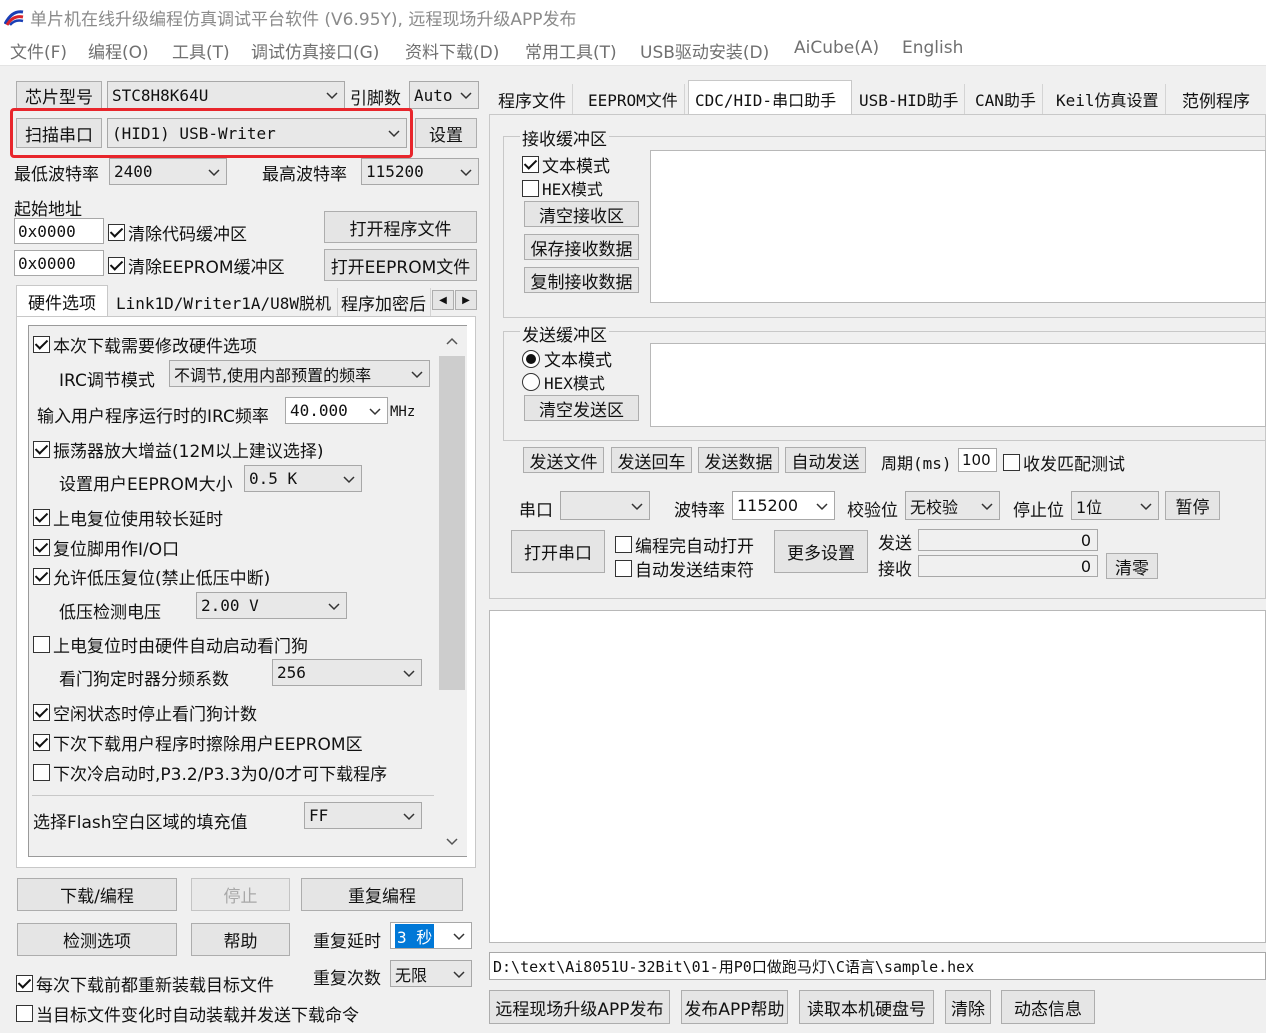 The image size is (1266, 1033). Describe the element at coordinates (315, 50) in the screenshot. I see `menu-debug: 调试仿真接口(G)` at that location.